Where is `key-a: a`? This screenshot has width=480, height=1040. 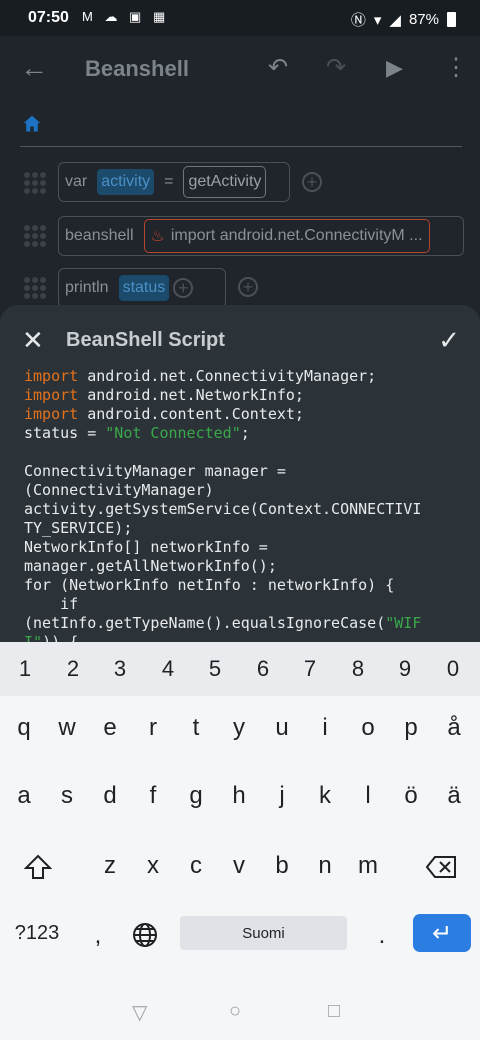 key-a: a is located at coordinates (24, 796).